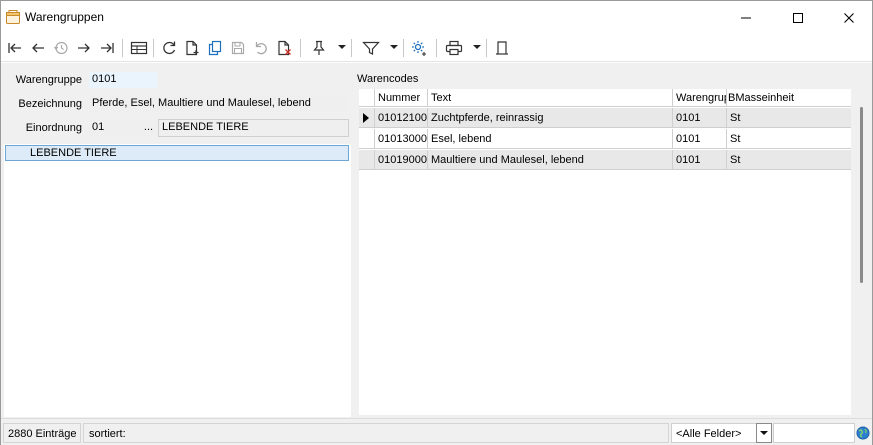 This screenshot has width=873, height=445. What do you see at coordinates (319, 48) in the screenshot?
I see `pin-icon` at bounding box center [319, 48].